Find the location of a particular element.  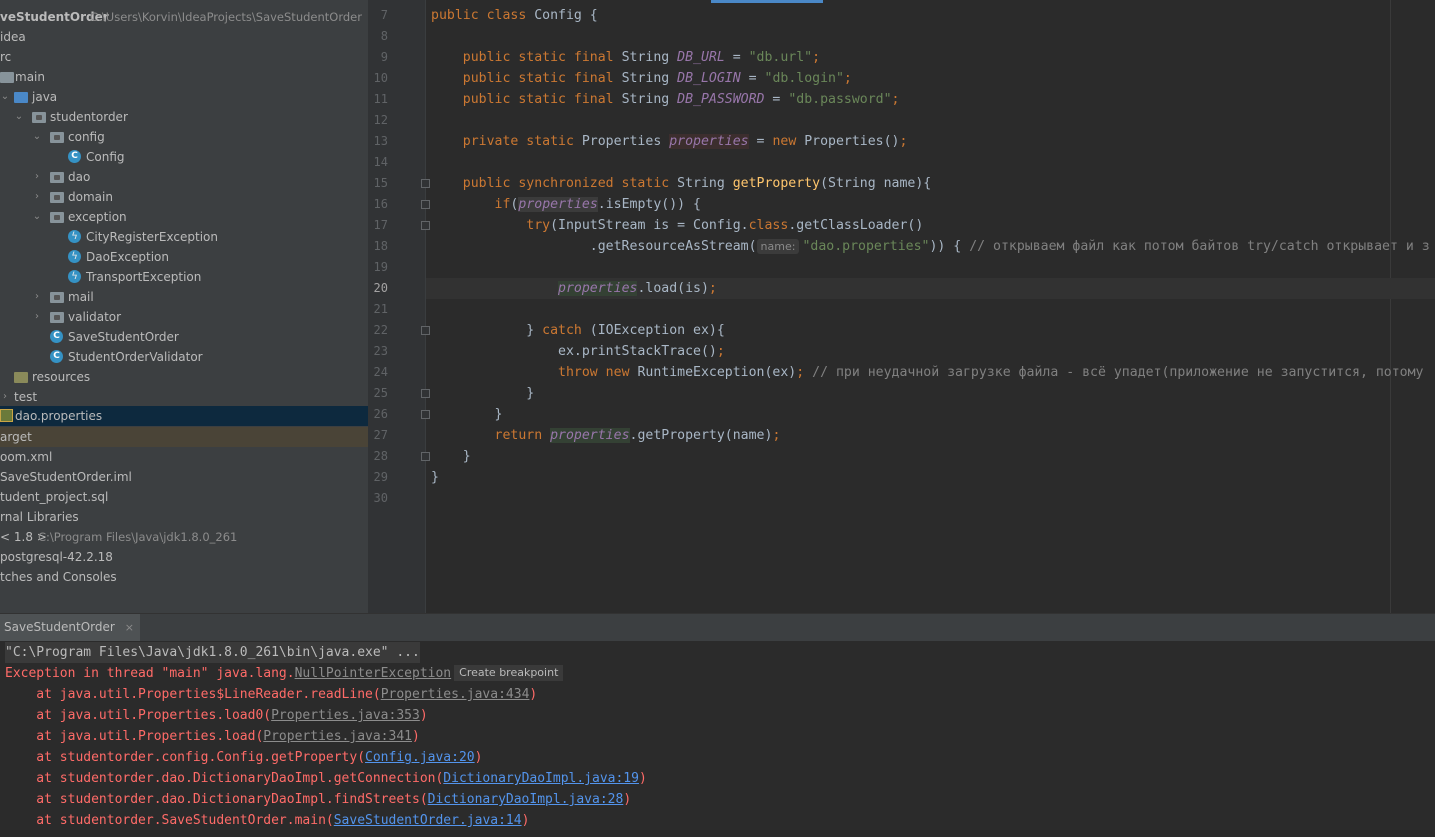

stack-frame-link: Properties.java:341 is located at coordinates (337, 736).